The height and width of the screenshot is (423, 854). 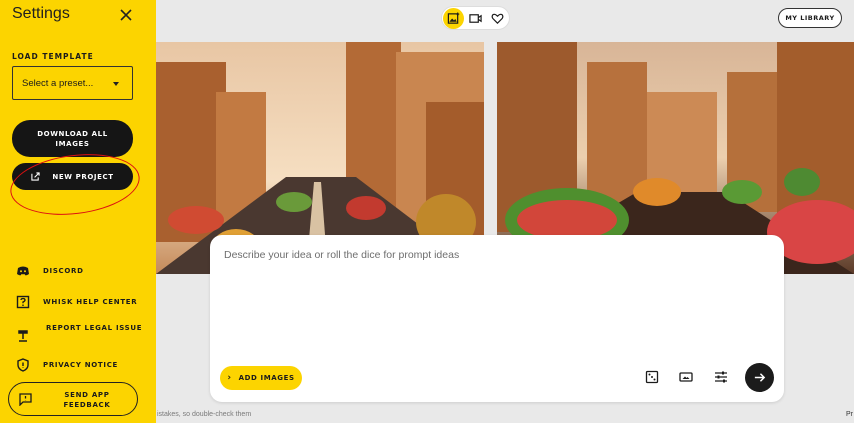 I want to click on sidebar-item-discord: DISCORD, so click(x=49, y=271).